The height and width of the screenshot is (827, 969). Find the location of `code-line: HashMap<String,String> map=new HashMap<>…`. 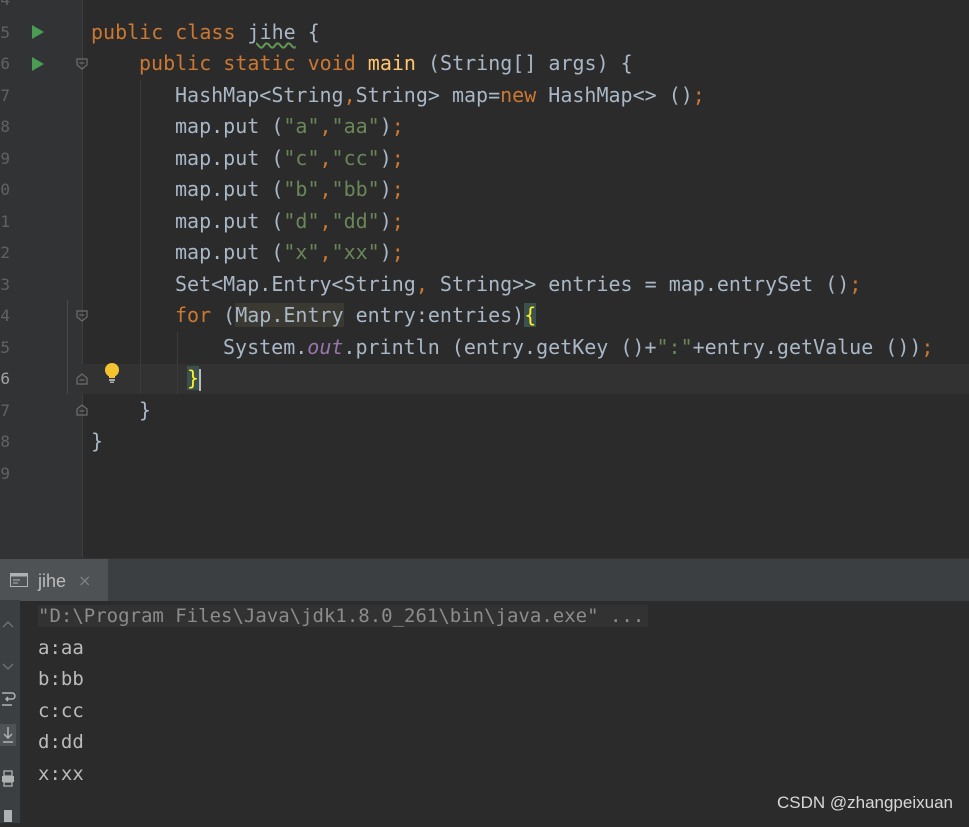

code-line: HashMap<String,String> map=new HashMap<>… is located at coordinates (440, 95).